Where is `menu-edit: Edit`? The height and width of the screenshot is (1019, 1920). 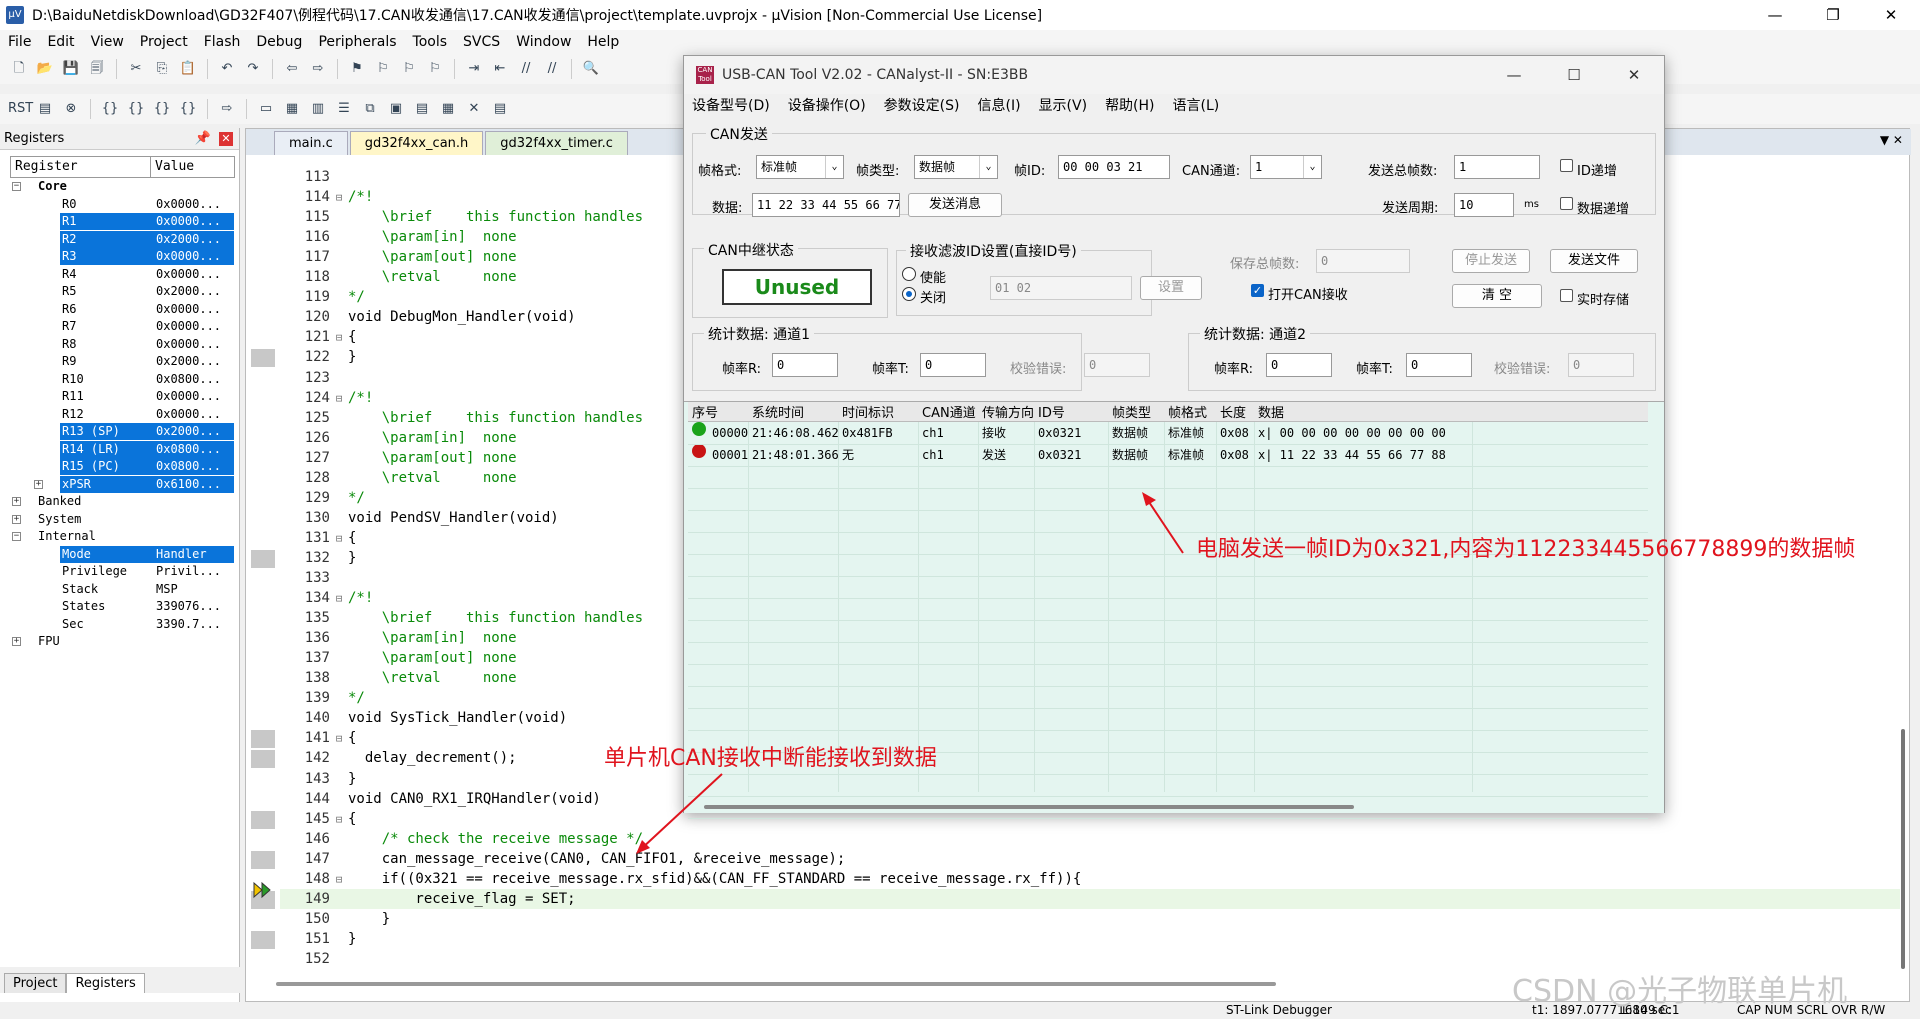
menu-edit: Edit is located at coordinates (60, 42).